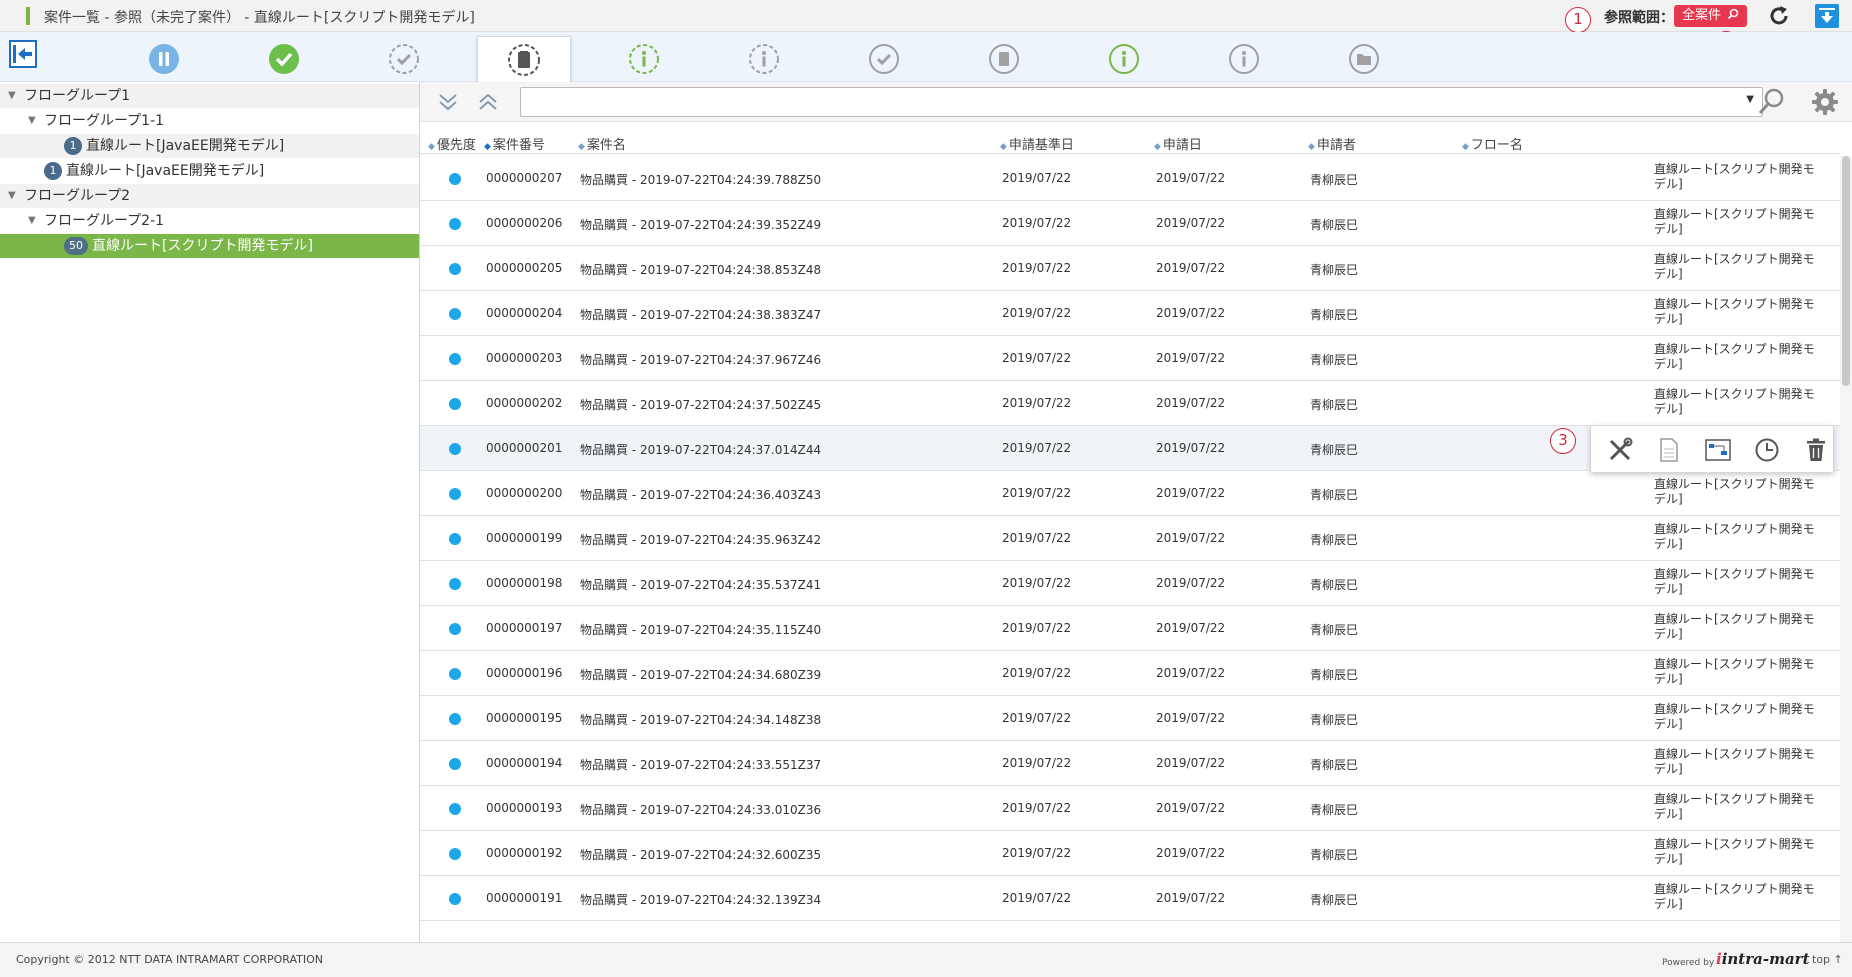 Image resolution: width=1852 pixels, height=977 pixels. Describe the element at coordinates (700, 539) in the screenshot. I see `case-name: 物品購買 - 2019-07-22T04:24:35.963Z42` at that location.